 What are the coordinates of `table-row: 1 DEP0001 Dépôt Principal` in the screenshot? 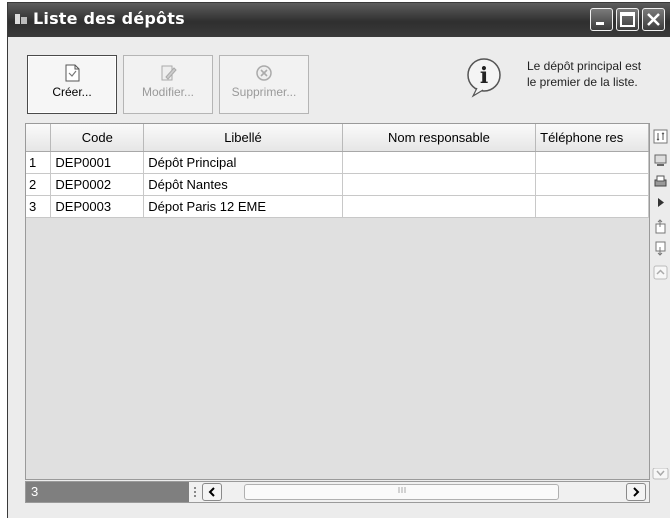 It's located at (337, 162).